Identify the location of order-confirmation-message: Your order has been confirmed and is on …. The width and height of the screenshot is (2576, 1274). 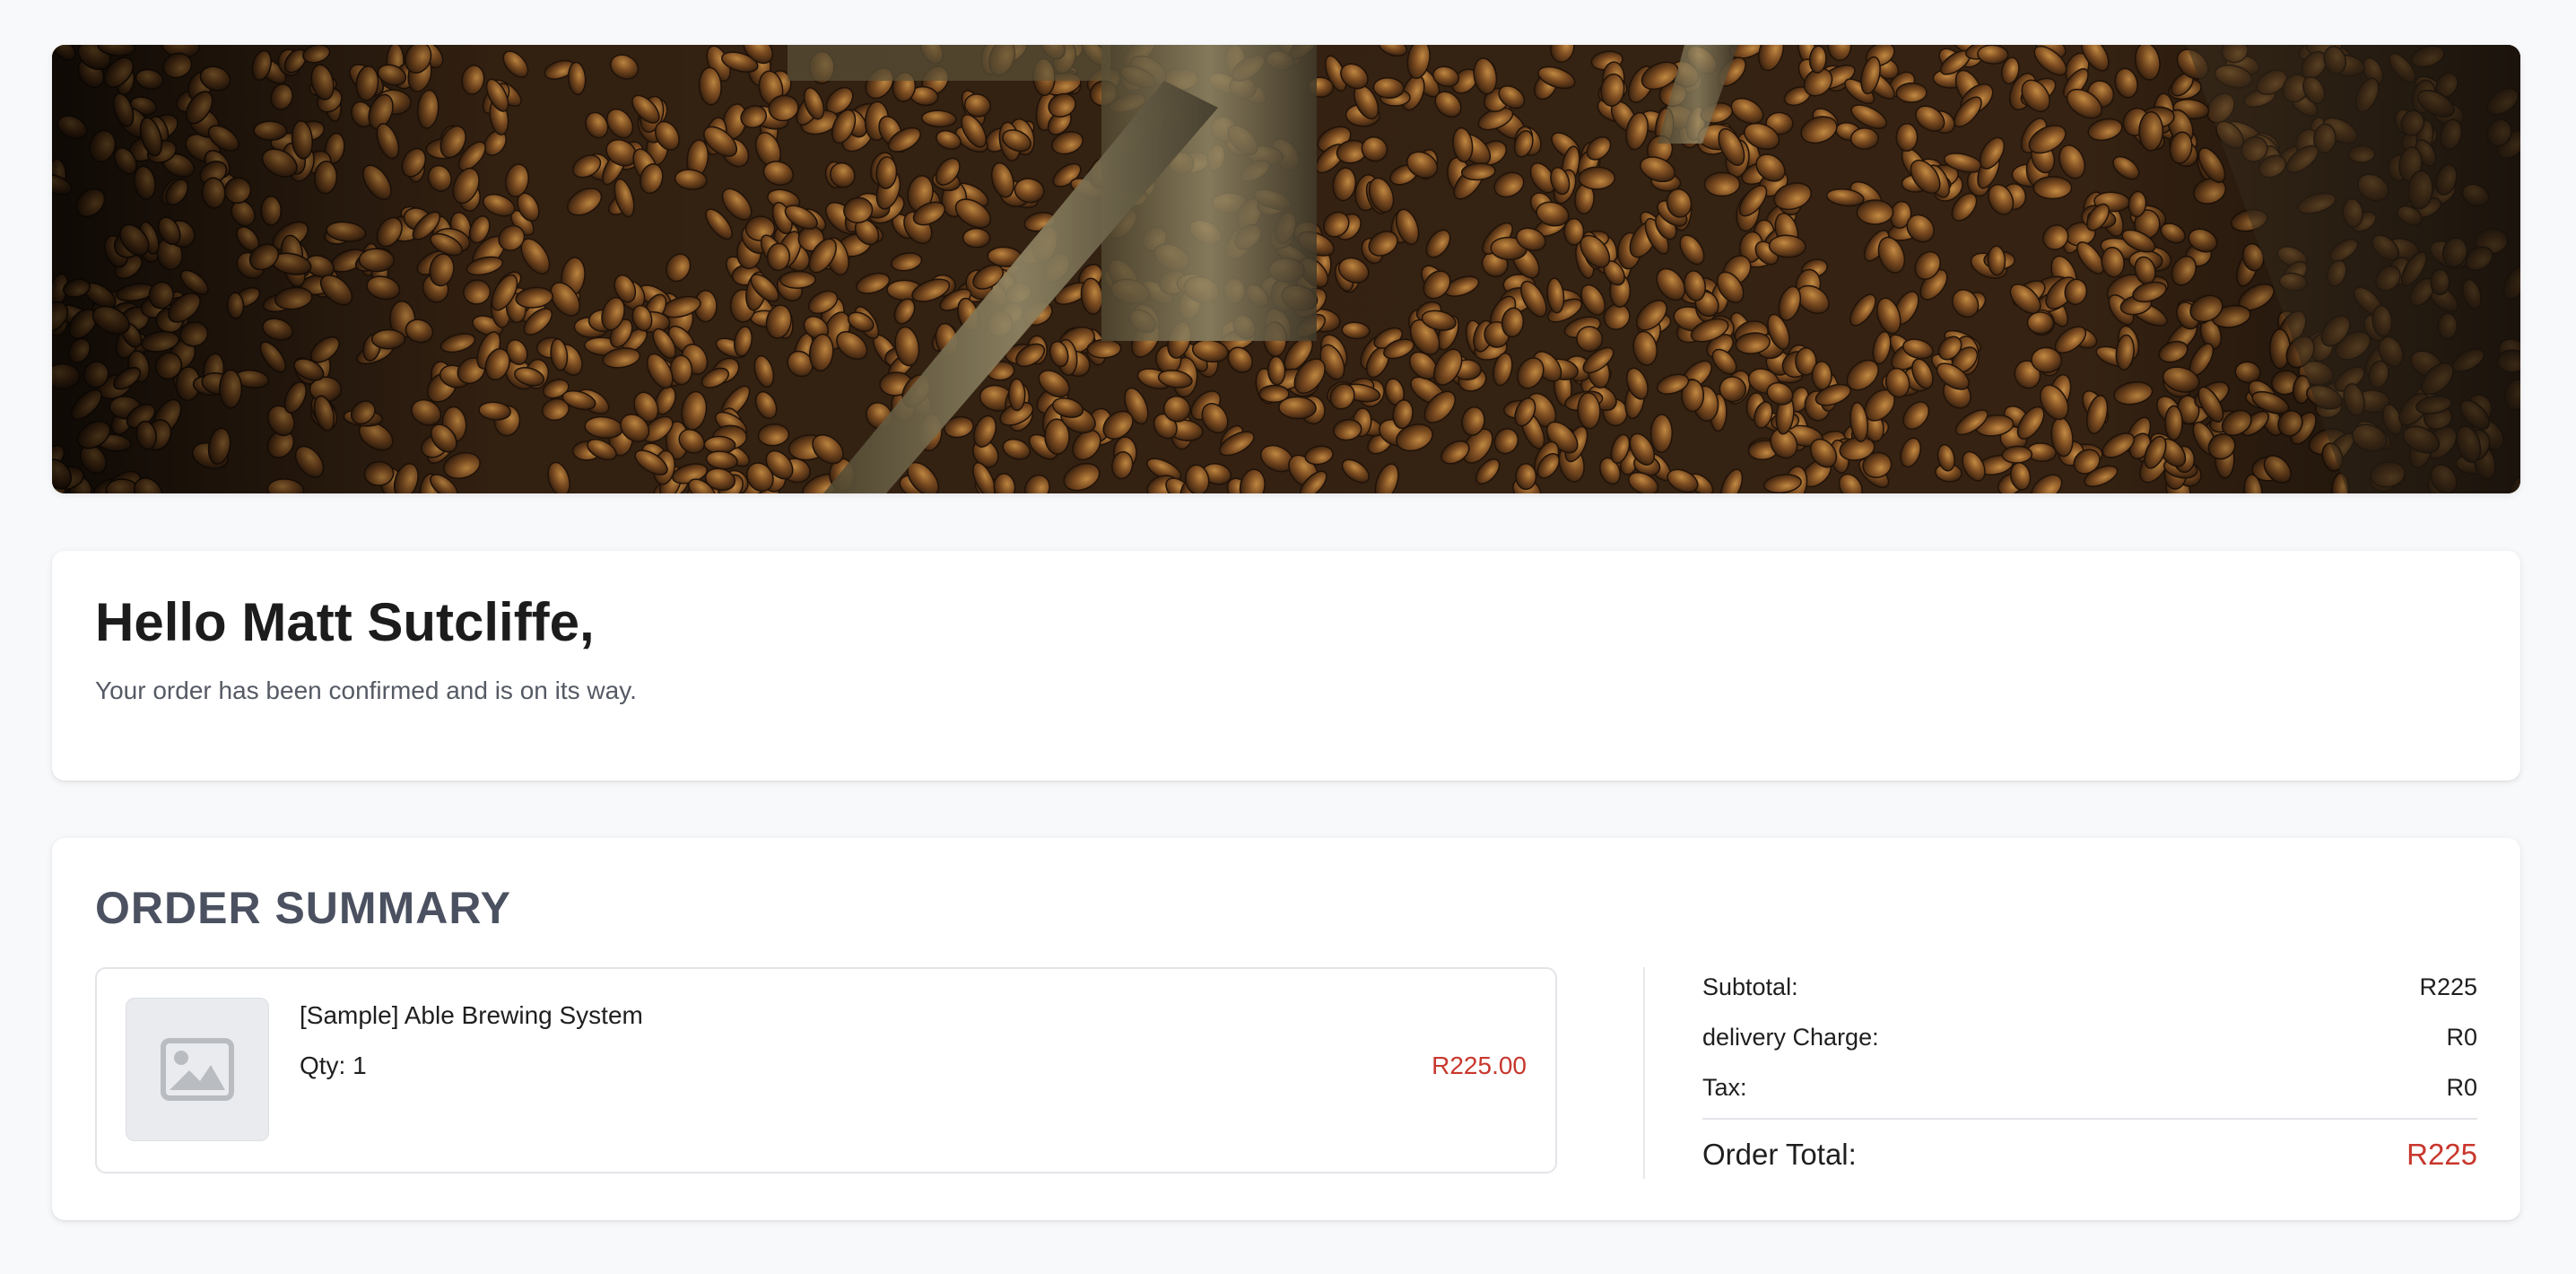
(366, 690).